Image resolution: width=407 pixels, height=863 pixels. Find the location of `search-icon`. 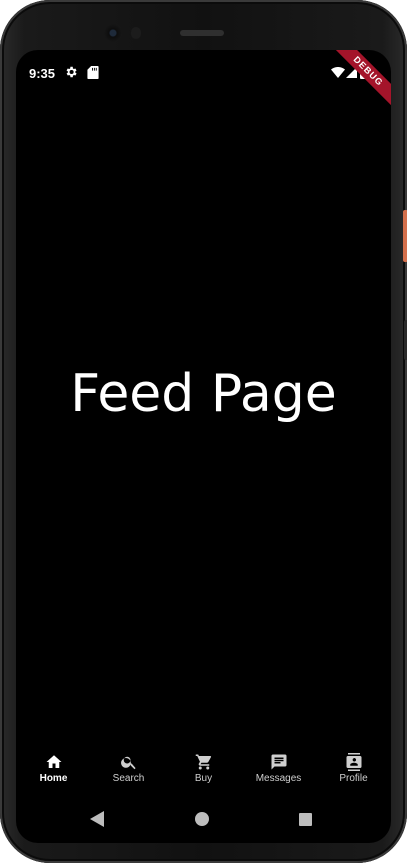

search-icon is located at coordinates (128, 763).